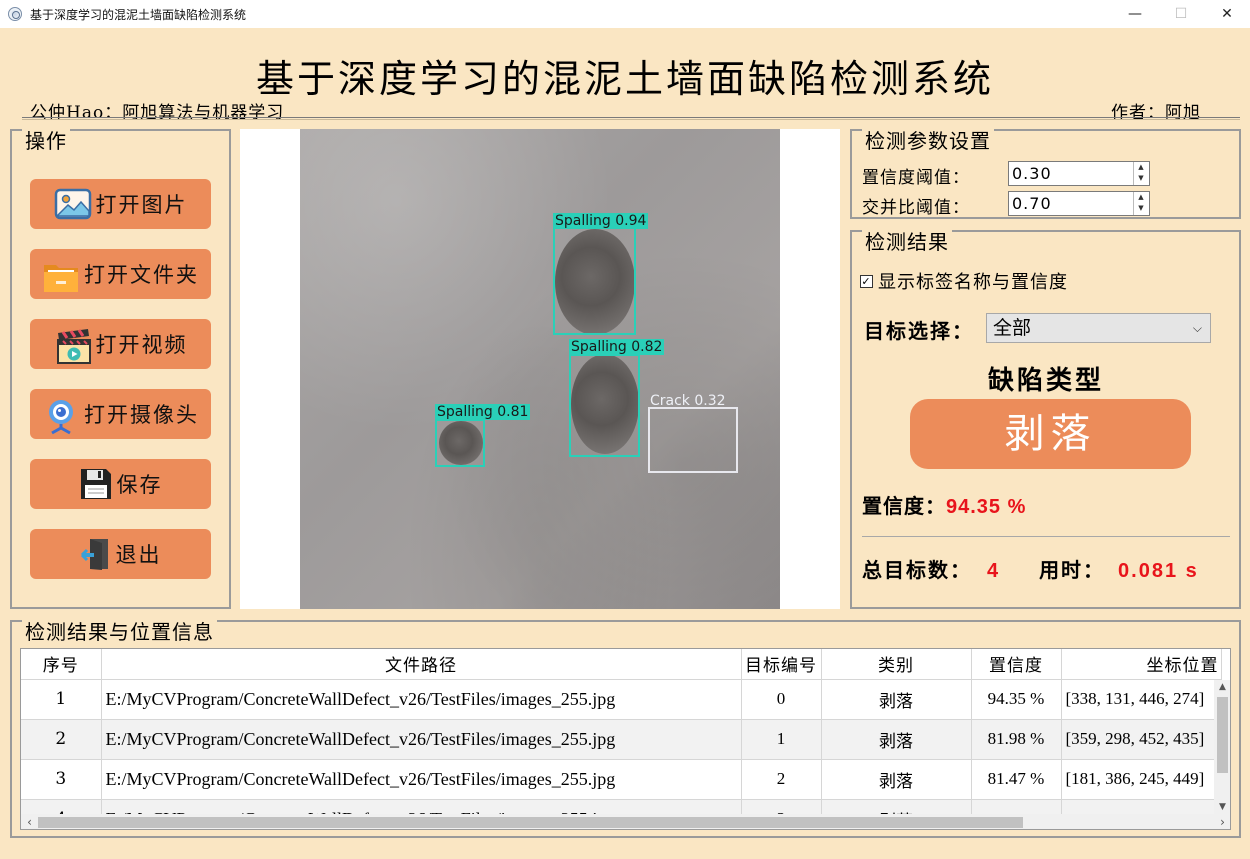 This screenshot has height=859, width=1250. I want to click on confidence-row: 置信度：94.35 %, so click(944, 504).